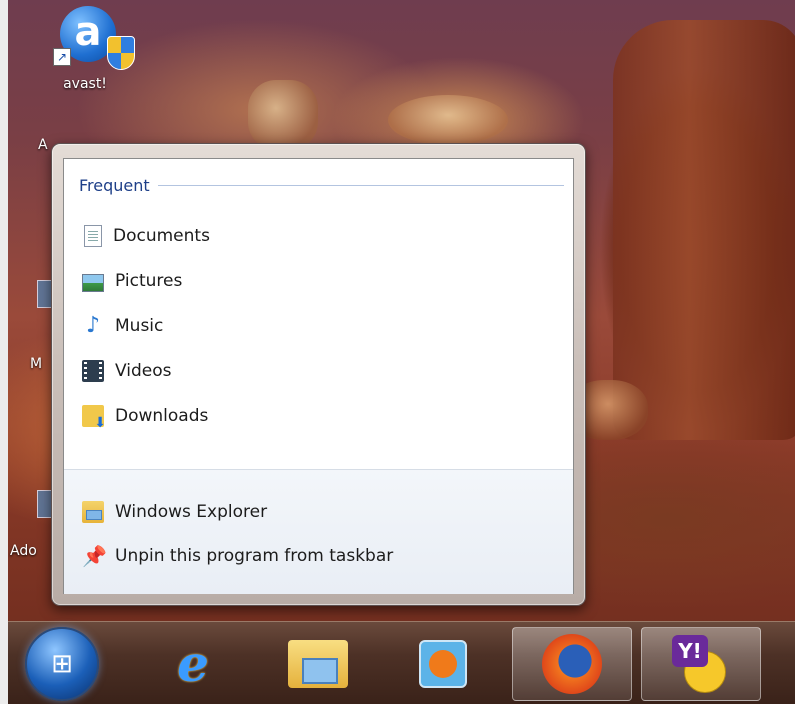 The image size is (795, 704). I want to click on jump-item-label: Music, so click(139, 326).